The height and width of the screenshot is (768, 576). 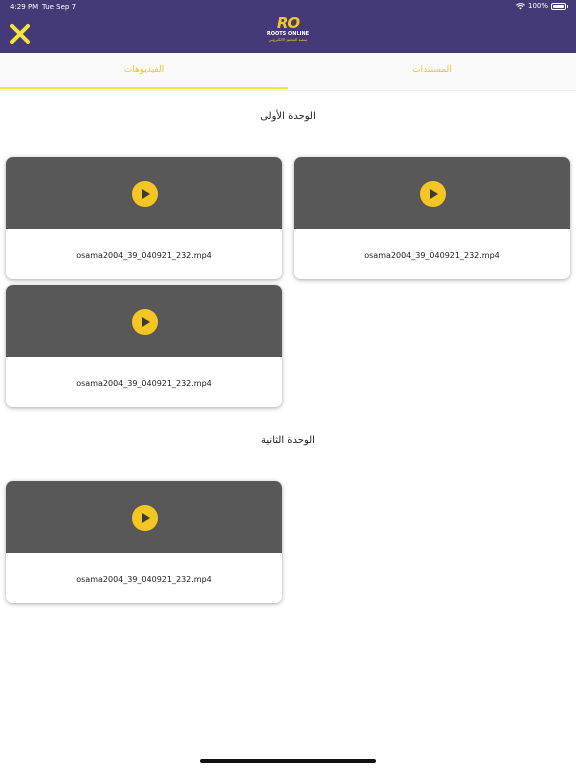 I want to click on tab-bar: الفيديوهات المستندات, so click(x=288, y=72).